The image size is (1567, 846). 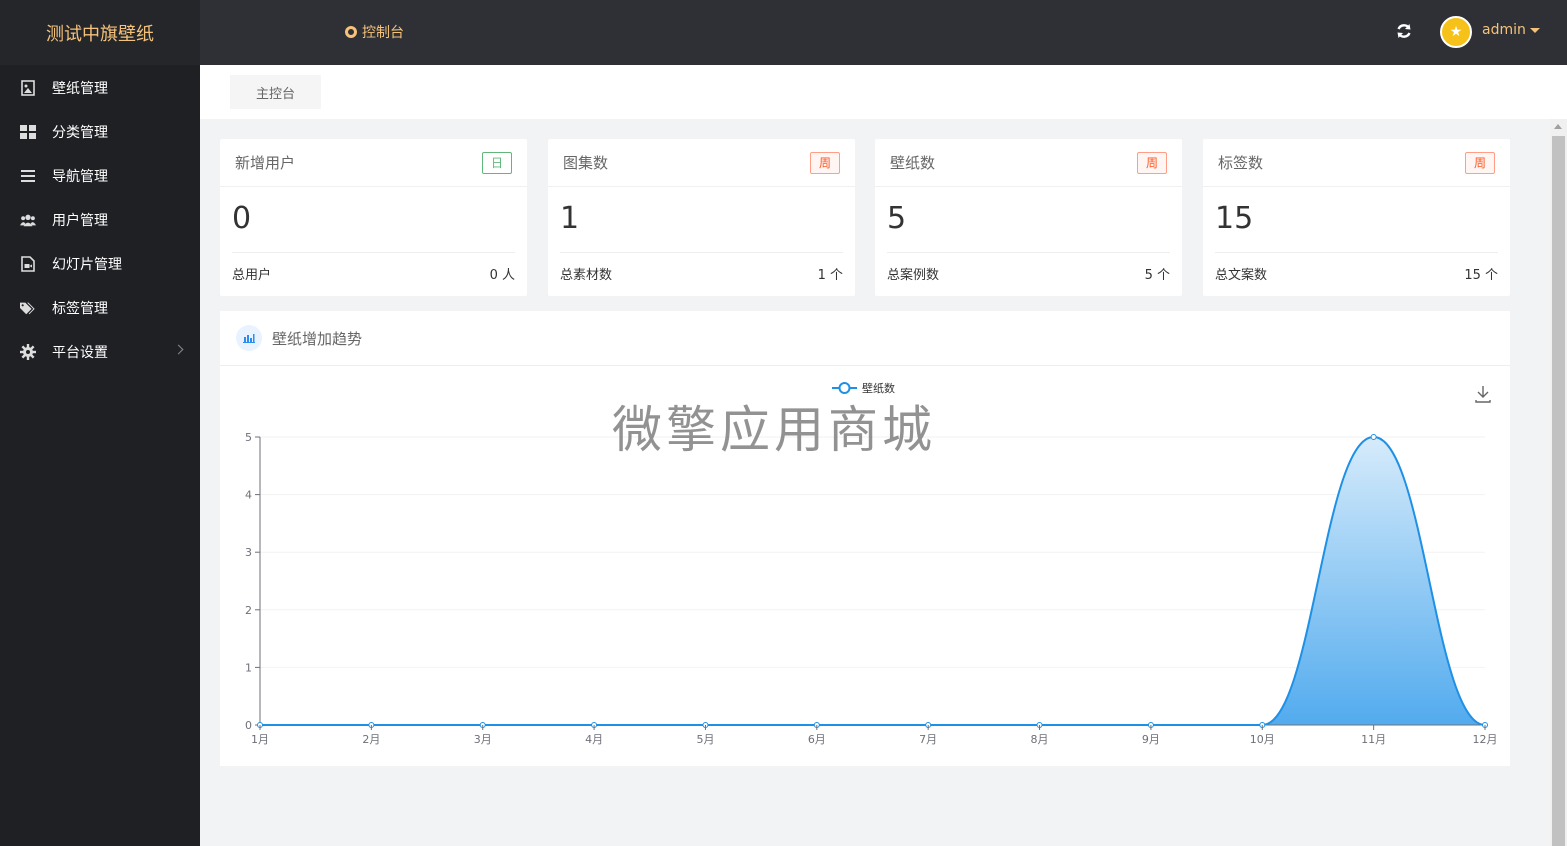 What do you see at coordinates (1404, 32) in the screenshot?
I see `refresh-icon` at bounding box center [1404, 32].